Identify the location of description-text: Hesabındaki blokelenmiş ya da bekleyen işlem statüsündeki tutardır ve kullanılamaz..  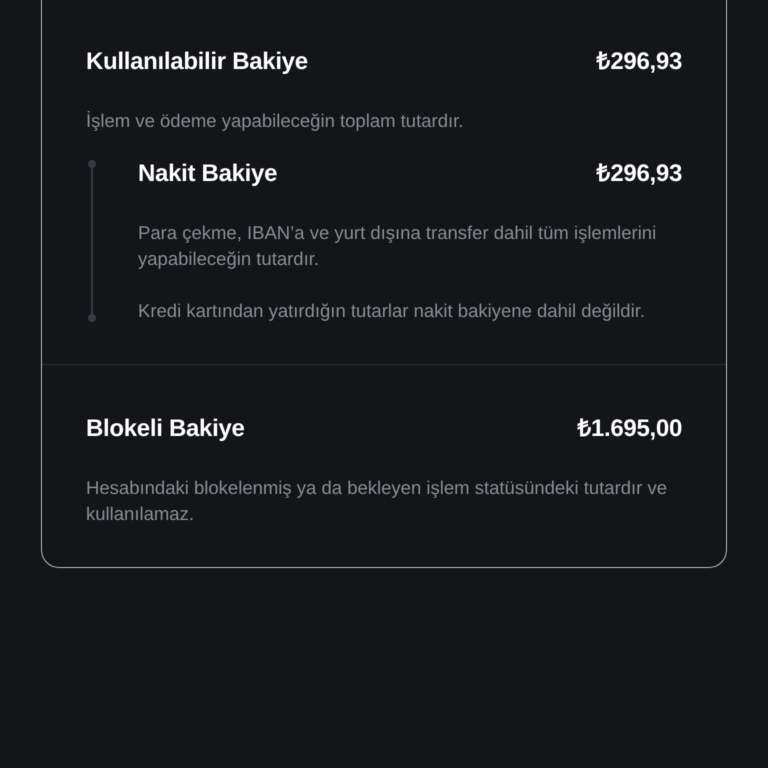
(377, 501).